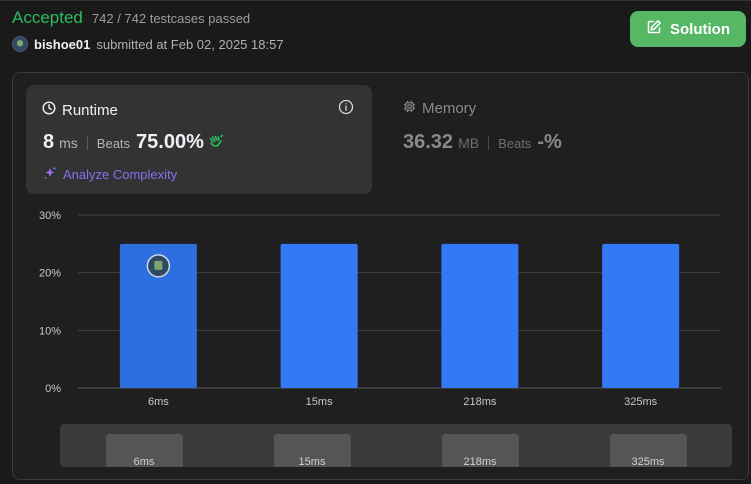  Describe the element at coordinates (648, 462) in the screenshot. I see `navigator-label: 325ms` at that location.